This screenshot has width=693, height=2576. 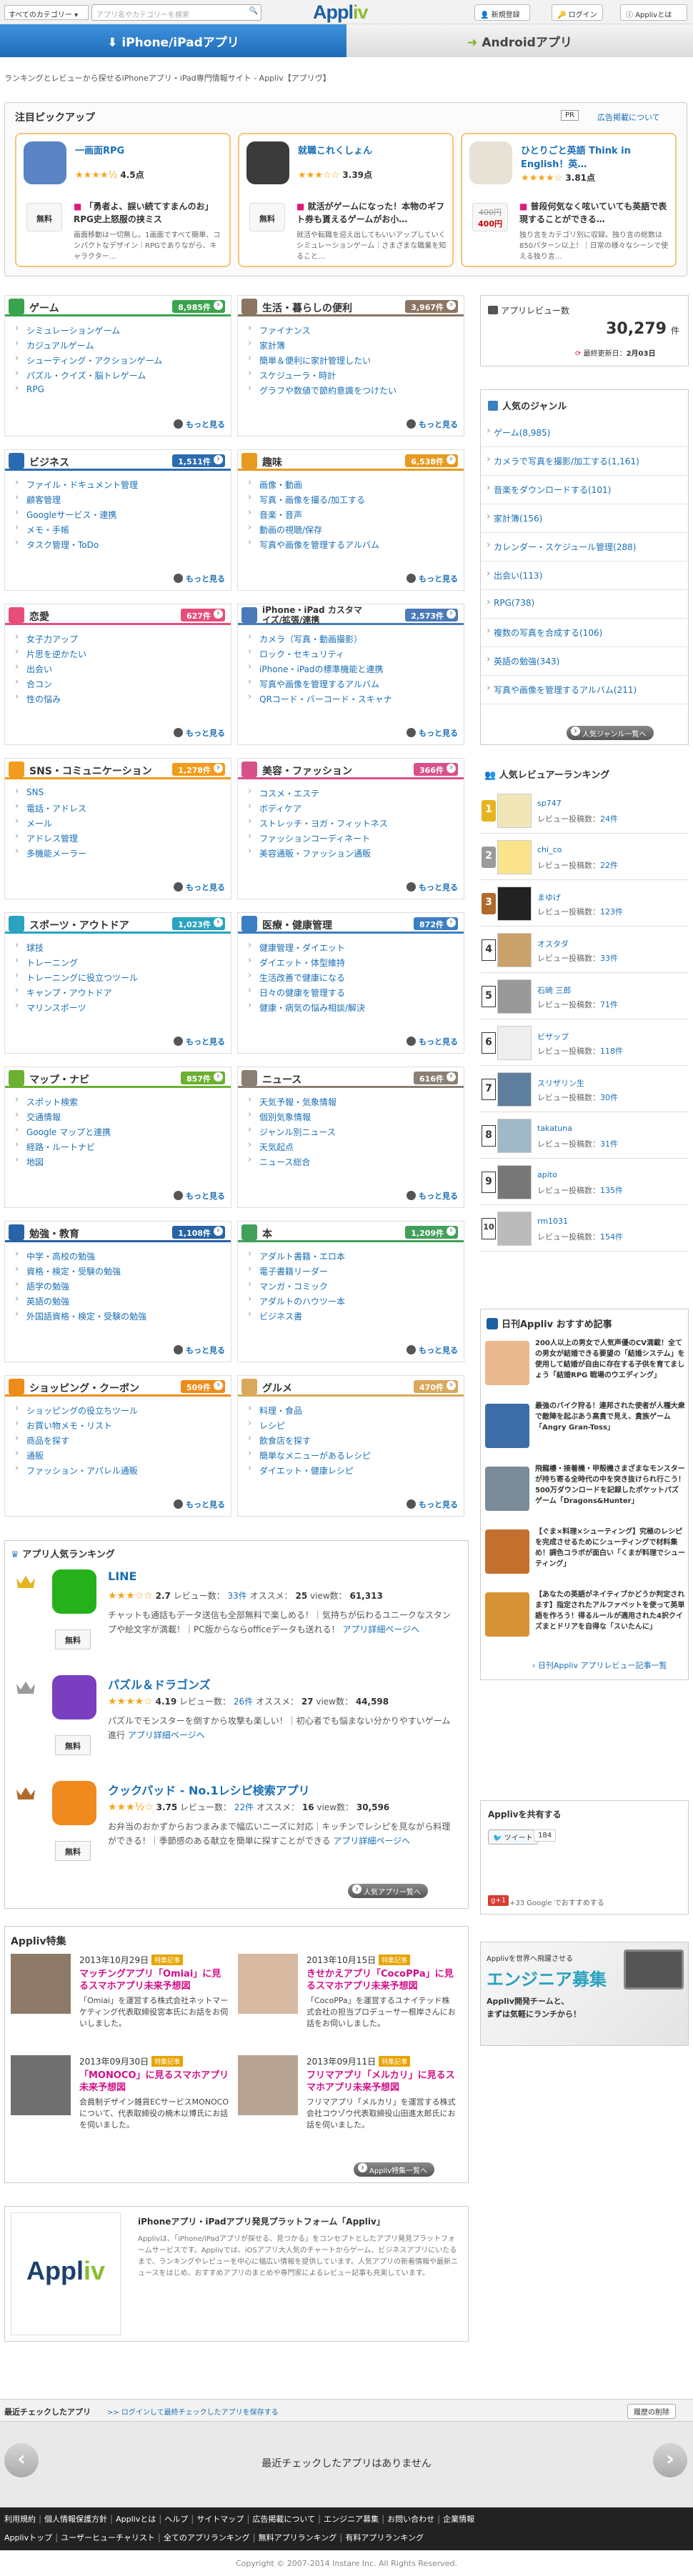 I want to click on genre-count-badge: 872件, so click(x=436, y=924).